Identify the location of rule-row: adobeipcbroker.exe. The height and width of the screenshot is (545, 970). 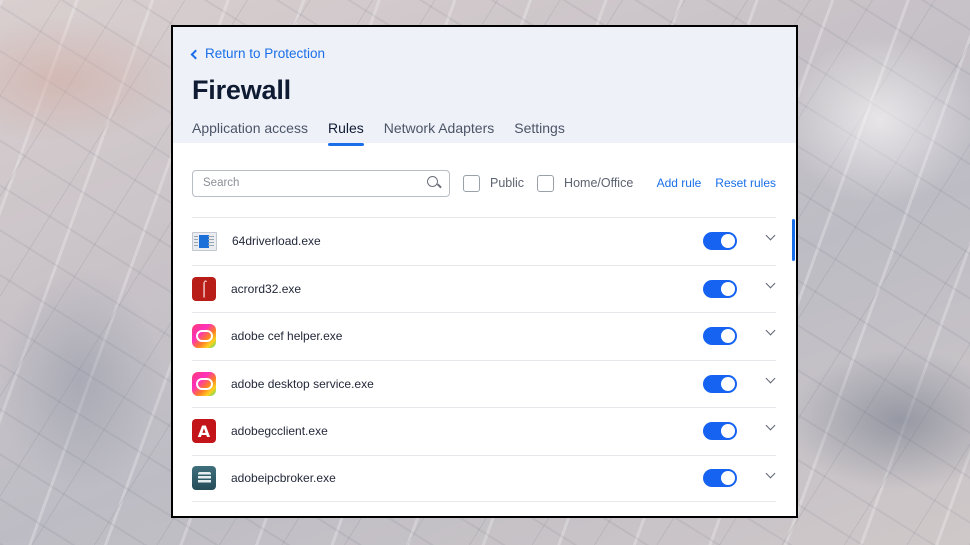
(484, 478).